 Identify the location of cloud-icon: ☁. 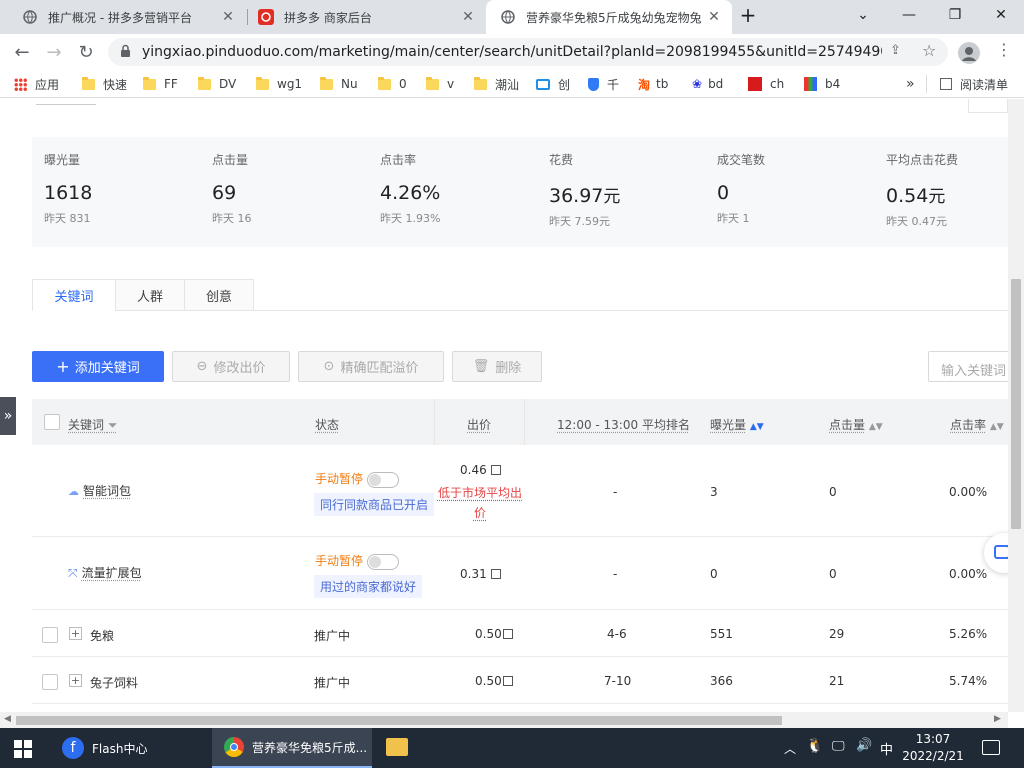
(73, 491).